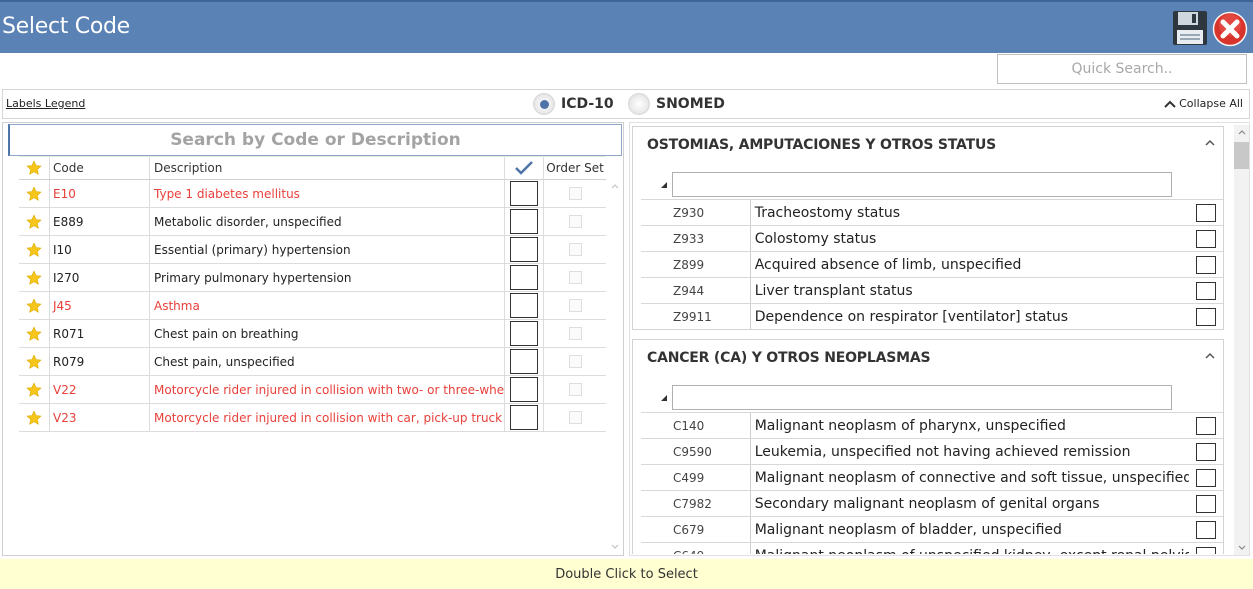  Describe the element at coordinates (615, 366) in the screenshot. I see `left-scrollbar` at that location.